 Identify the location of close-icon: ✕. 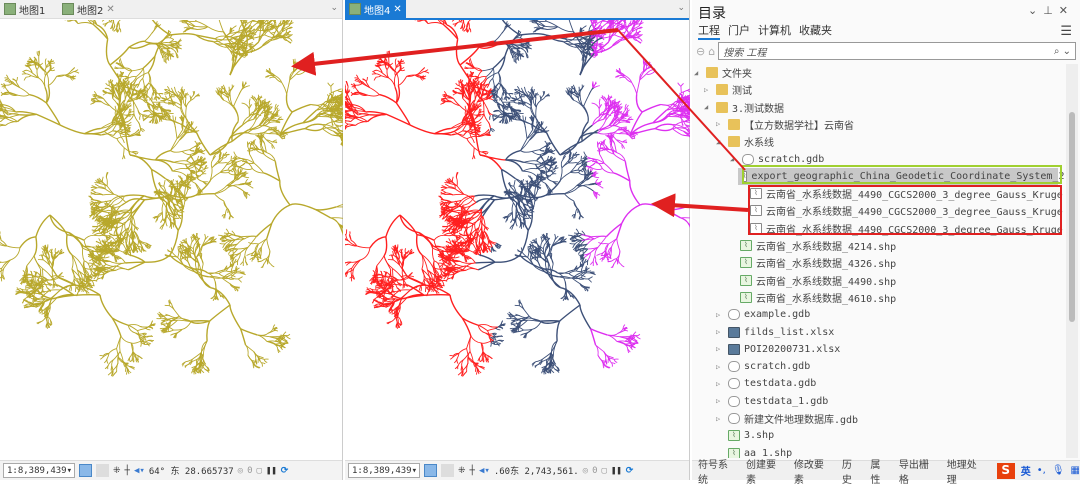
(110, 9).